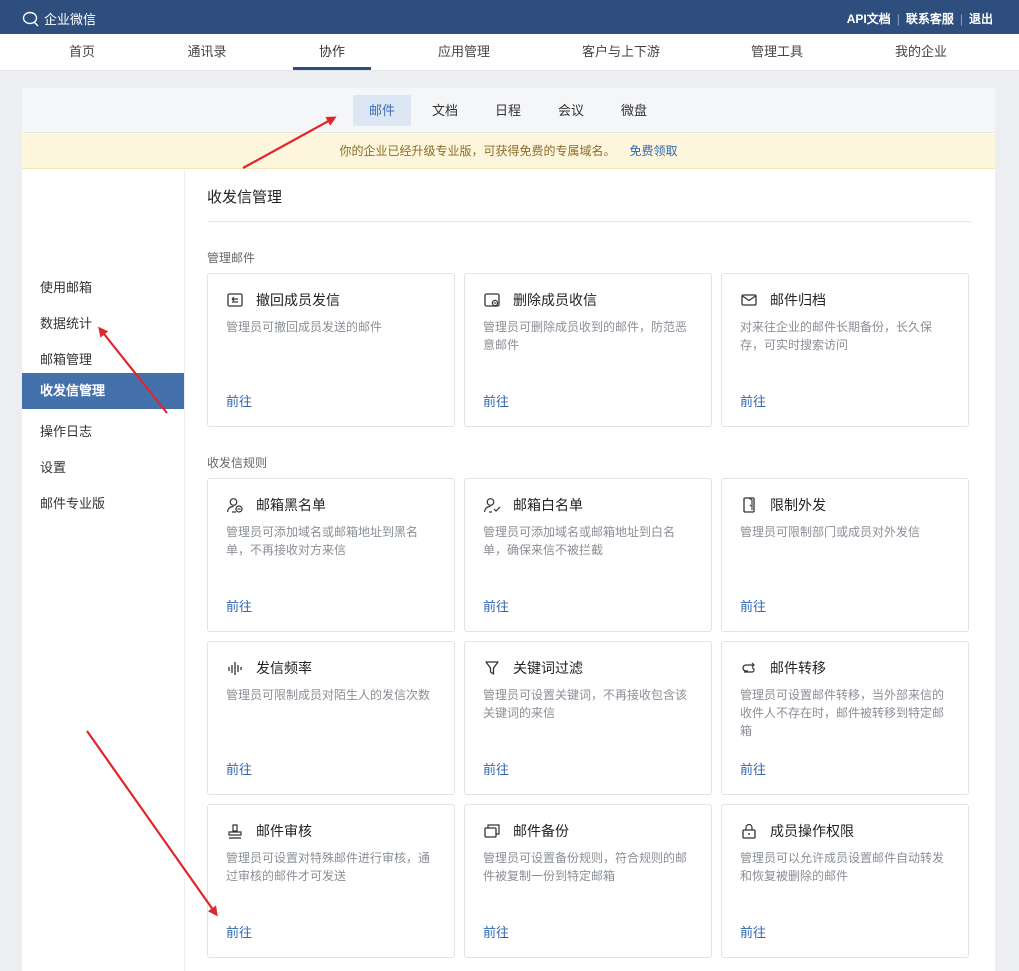 Image resolution: width=1019 pixels, height=971 pixels. What do you see at coordinates (869, 18) in the screenshot?
I see `api-docs-link: API文档` at bounding box center [869, 18].